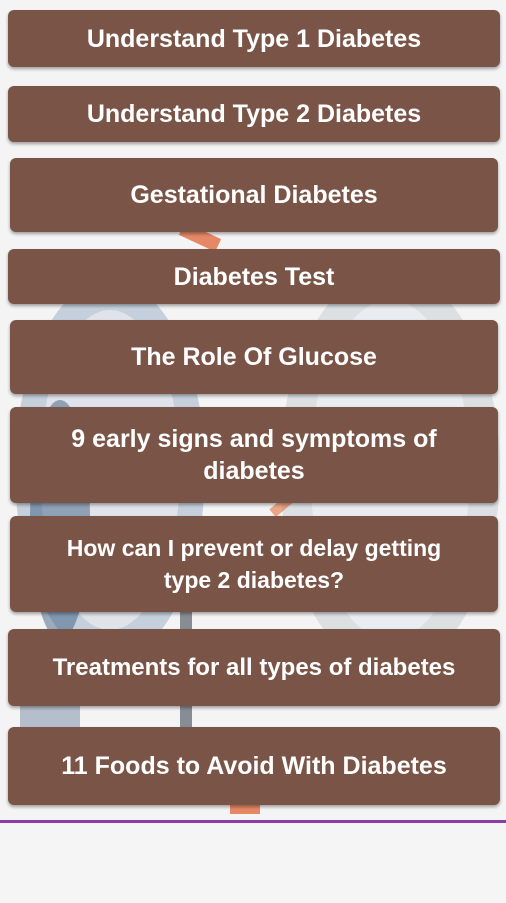  I want to click on menu-item-label: Diabetes Test, so click(254, 276).